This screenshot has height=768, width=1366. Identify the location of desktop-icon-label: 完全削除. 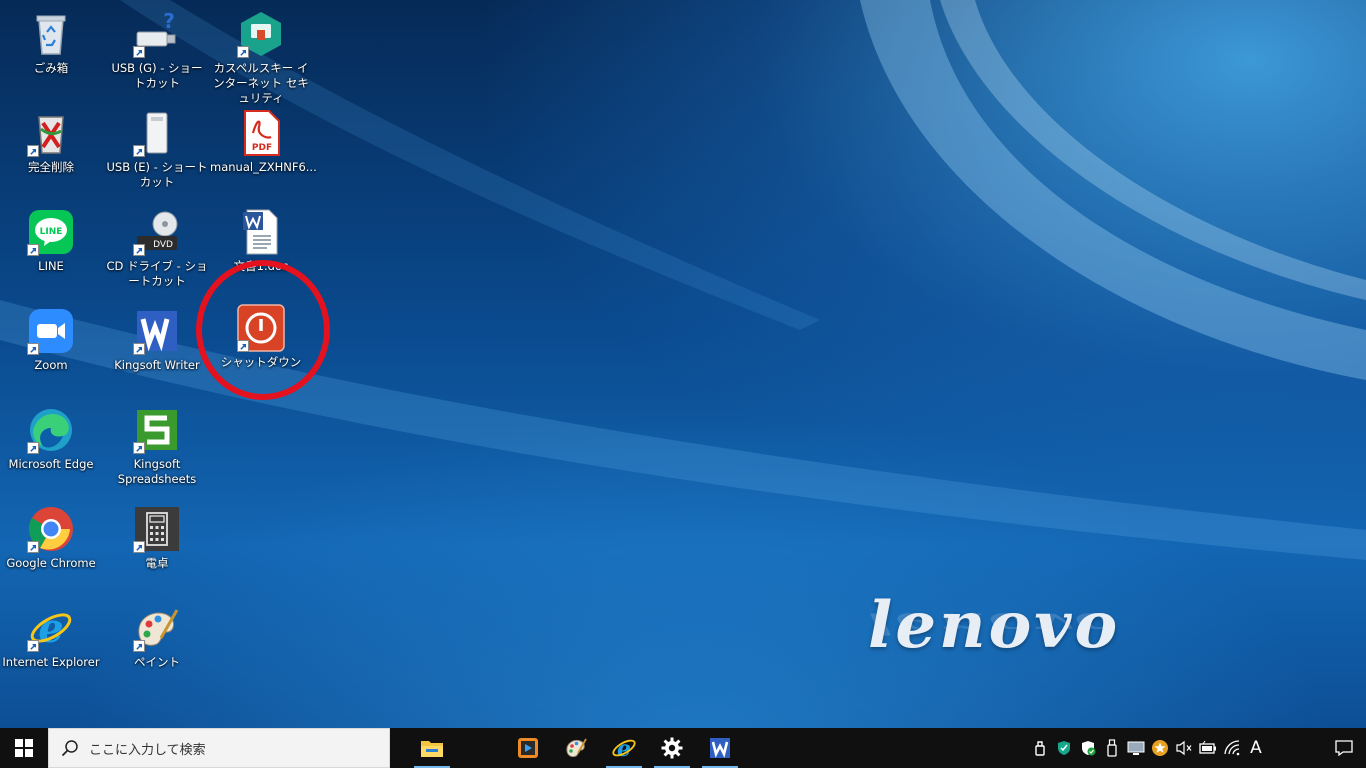
(51, 167).